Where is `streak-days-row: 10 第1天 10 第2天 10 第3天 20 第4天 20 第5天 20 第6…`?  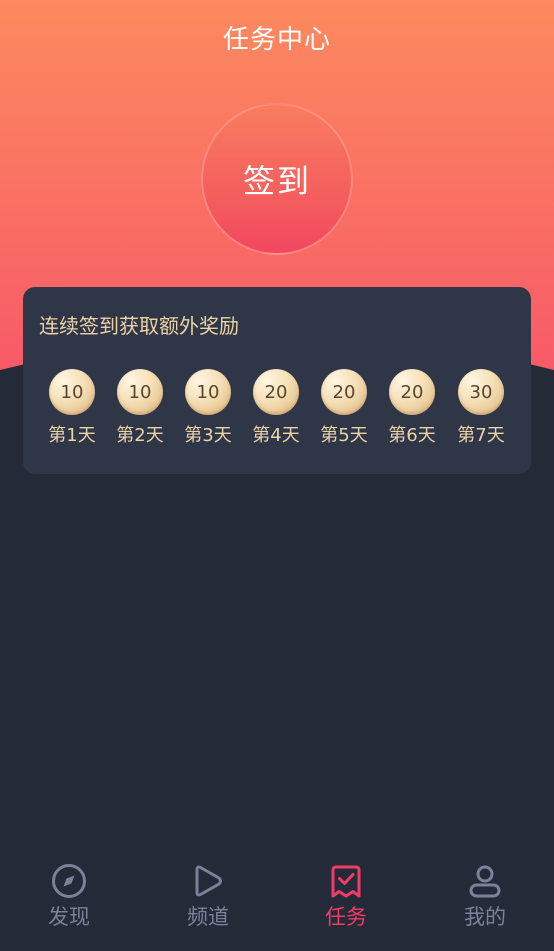 streak-days-row: 10 第1天 10 第2天 10 第3天 20 第4天 20 第5天 20 第6… is located at coordinates (277, 414).